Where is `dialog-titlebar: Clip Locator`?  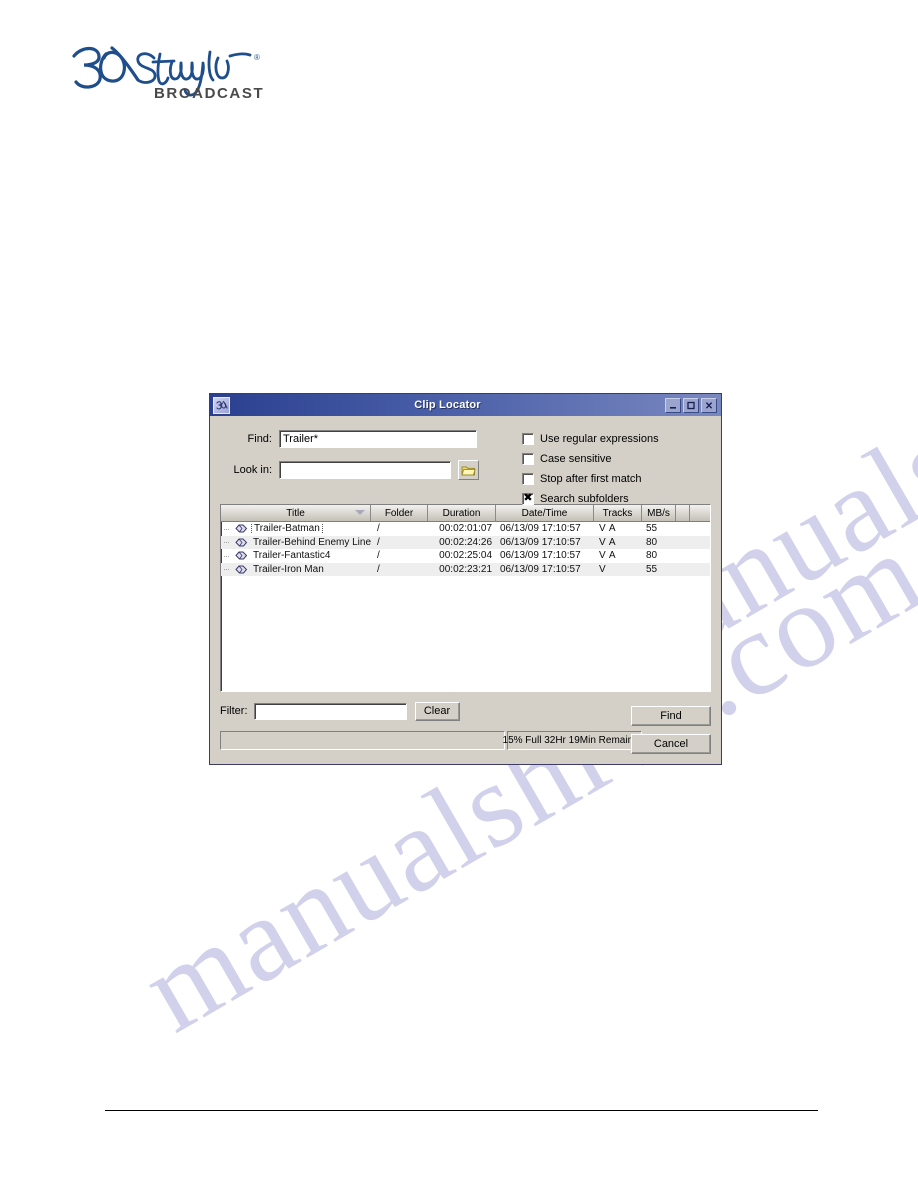 dialog-titlebar: Clip Locator is located at coordinates (465, 405).